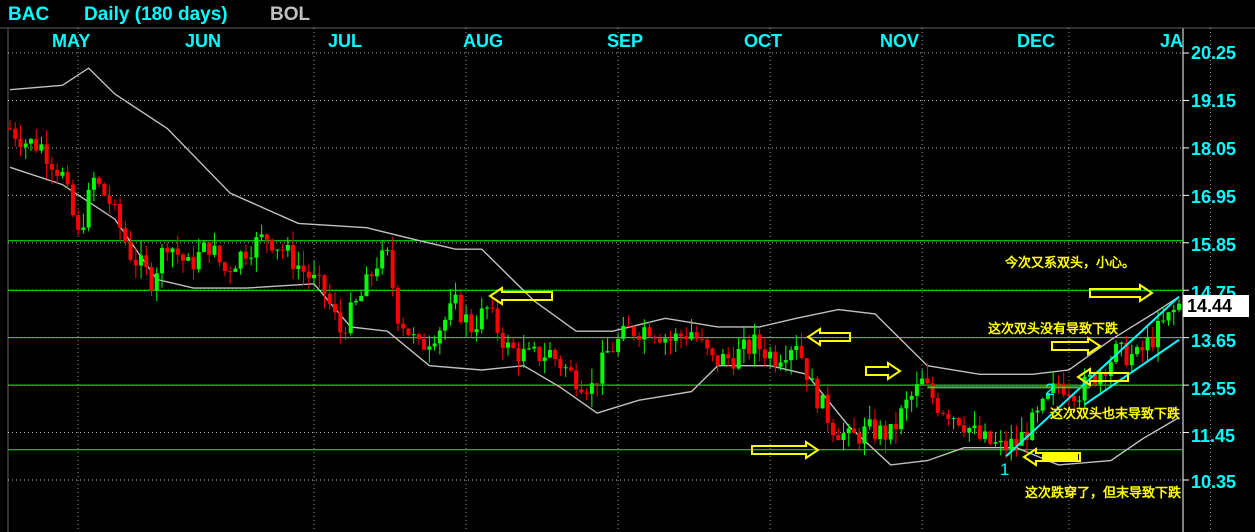 The image size is (1255, 532). What do you see at coordinates (1214, 101) in the screenshot?
I see `y-tick-label: 19.15` at bounding box center [1214, 101].